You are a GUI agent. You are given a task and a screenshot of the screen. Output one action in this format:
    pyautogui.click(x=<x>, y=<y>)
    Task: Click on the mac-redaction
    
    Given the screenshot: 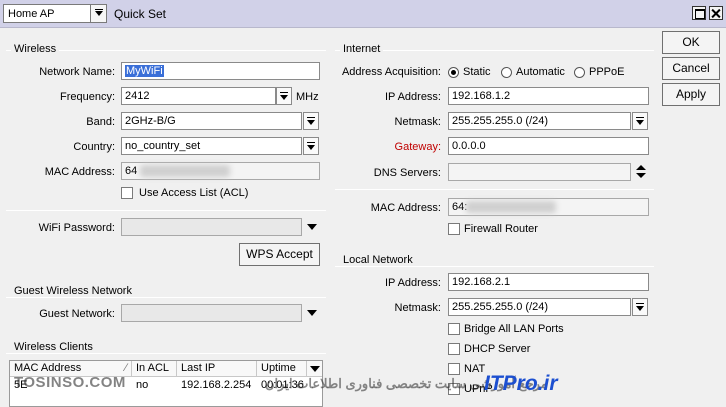 What is the action you would take?
    pyautogui.click(x=185, y=171)
    